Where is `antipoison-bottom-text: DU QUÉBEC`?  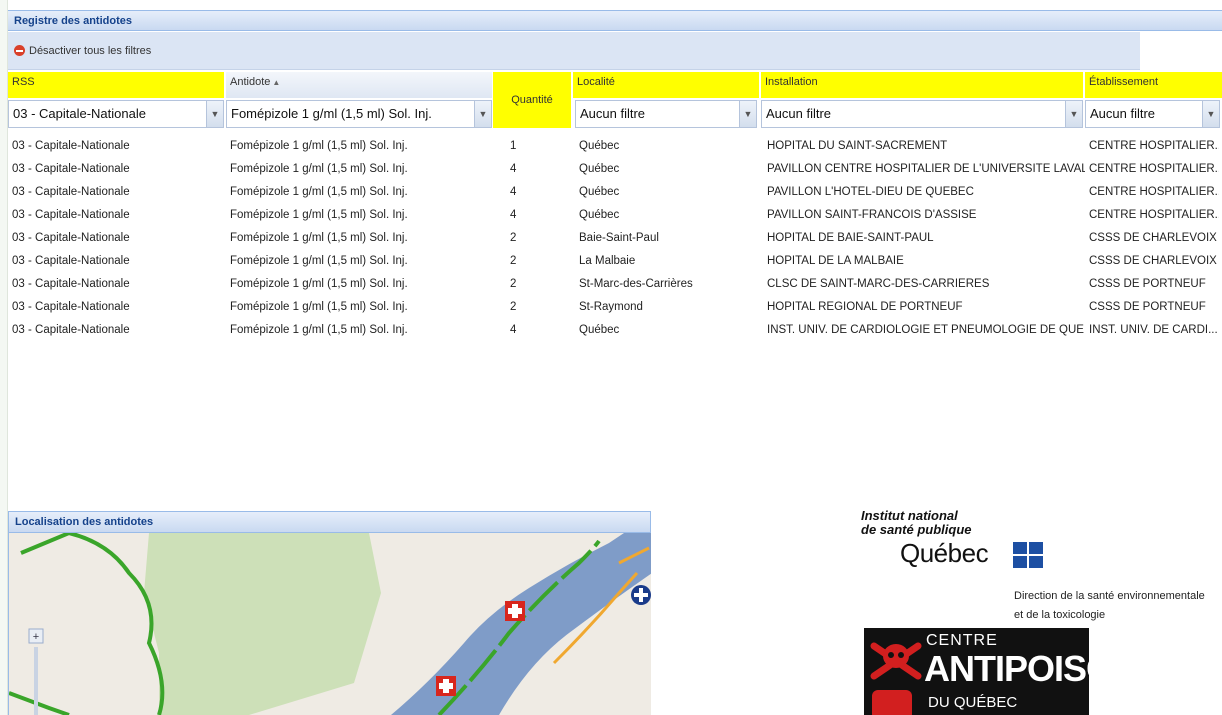 antipoison-bottom-text: DU QUÉBEC is located at coordinates (973, 702).